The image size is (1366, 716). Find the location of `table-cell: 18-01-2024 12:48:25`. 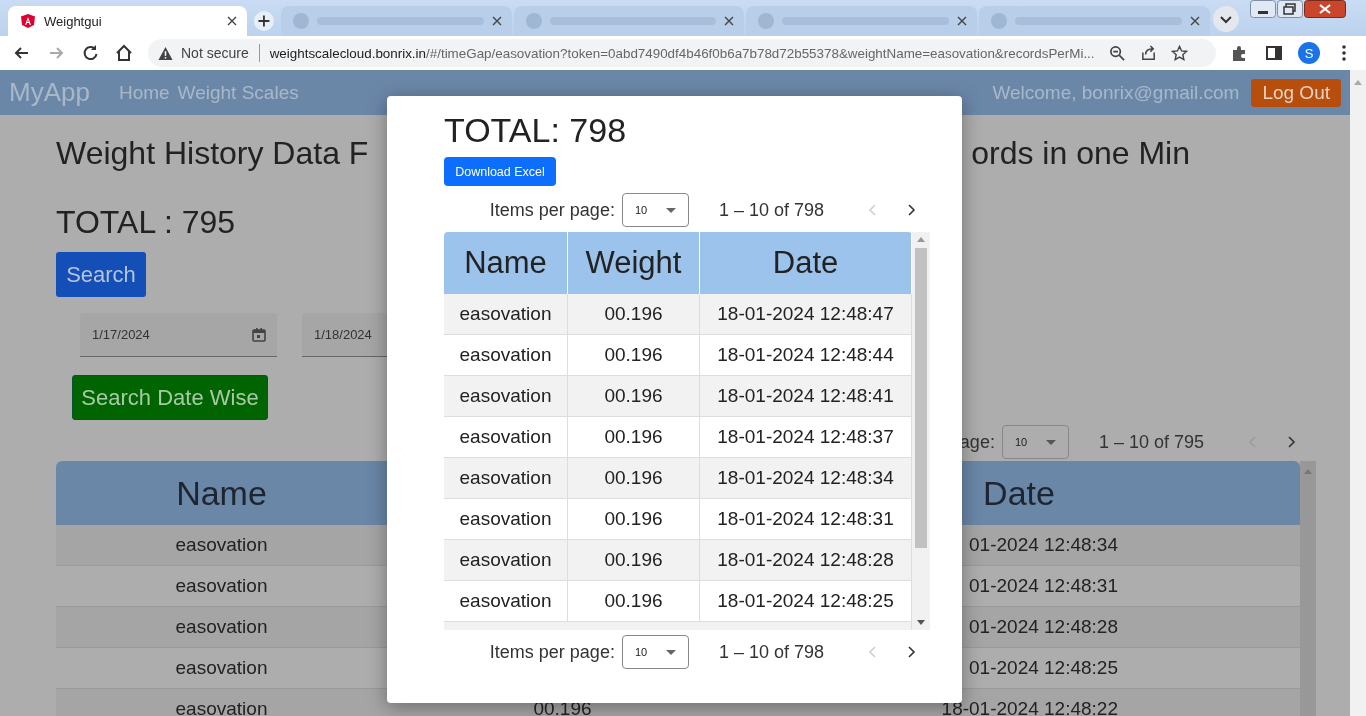

table-cell: 18-01-2024 12:48:25 is located at coordinates (806, 601).